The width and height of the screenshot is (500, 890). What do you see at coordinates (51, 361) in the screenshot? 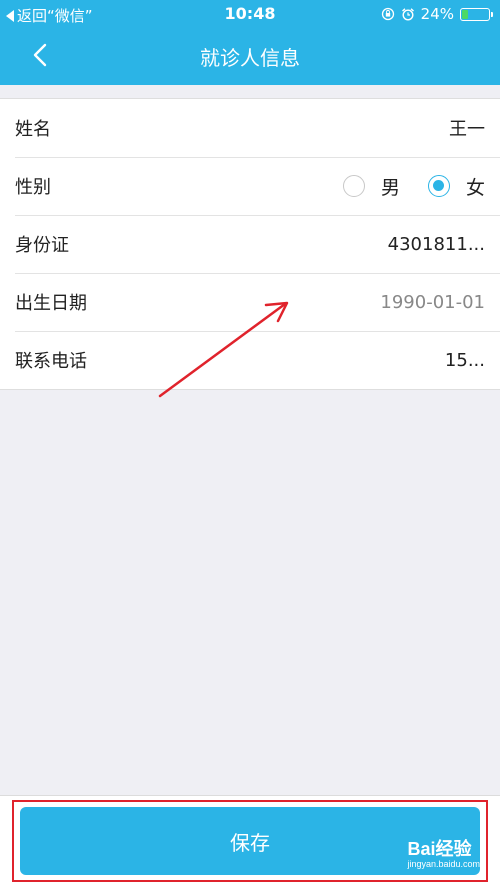
I see `phone-label: 联系电话` at bounding box center [51, 361].